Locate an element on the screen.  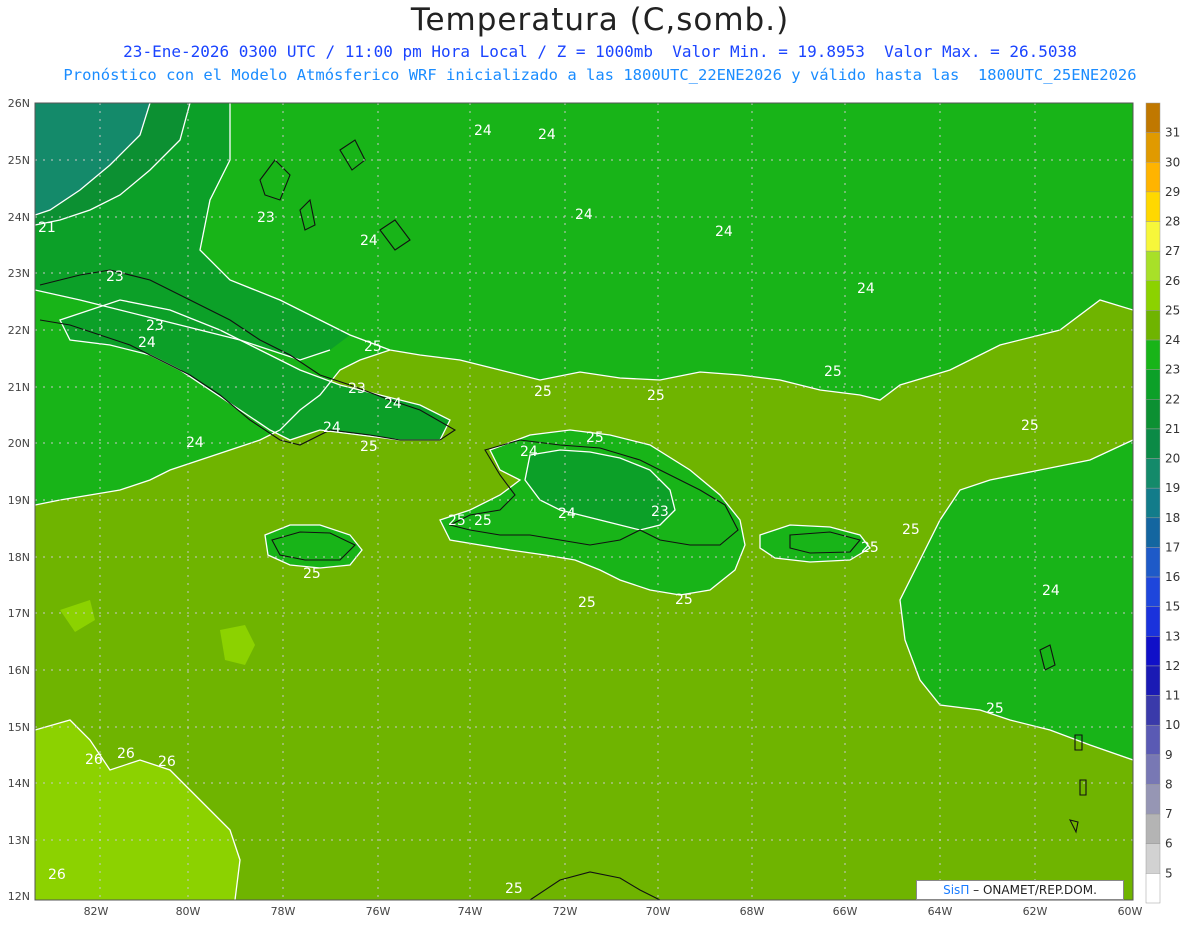
lat-label: 16N is located at coordinates (19, 670).